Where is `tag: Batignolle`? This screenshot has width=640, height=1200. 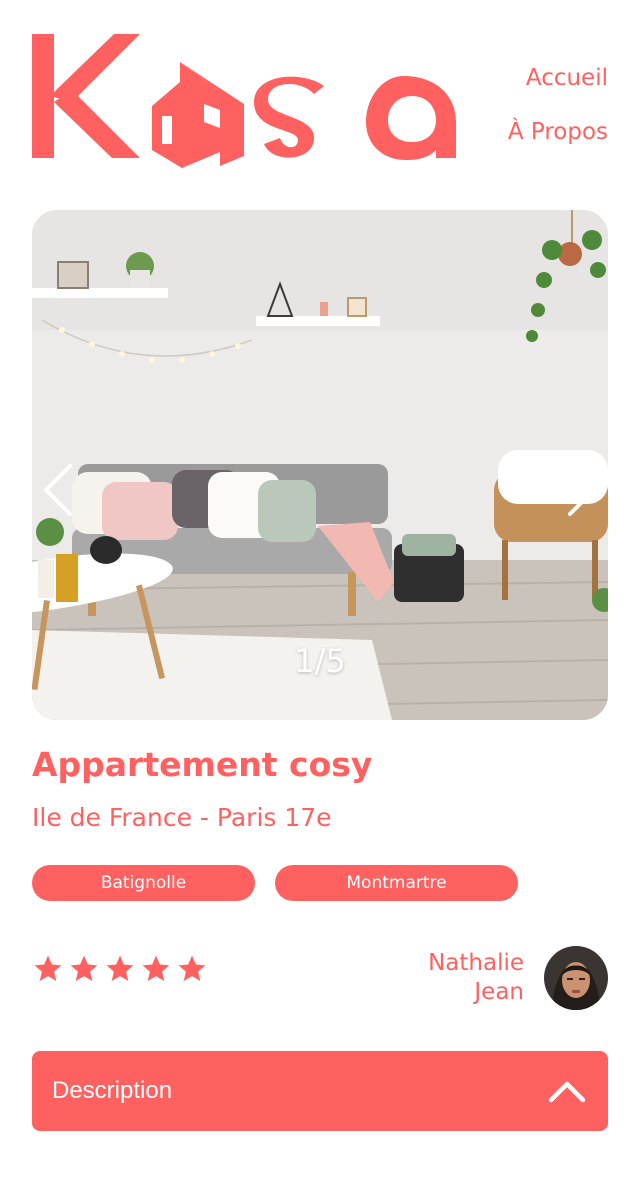
tag: Batignolle is located at coordinates (143, 883).